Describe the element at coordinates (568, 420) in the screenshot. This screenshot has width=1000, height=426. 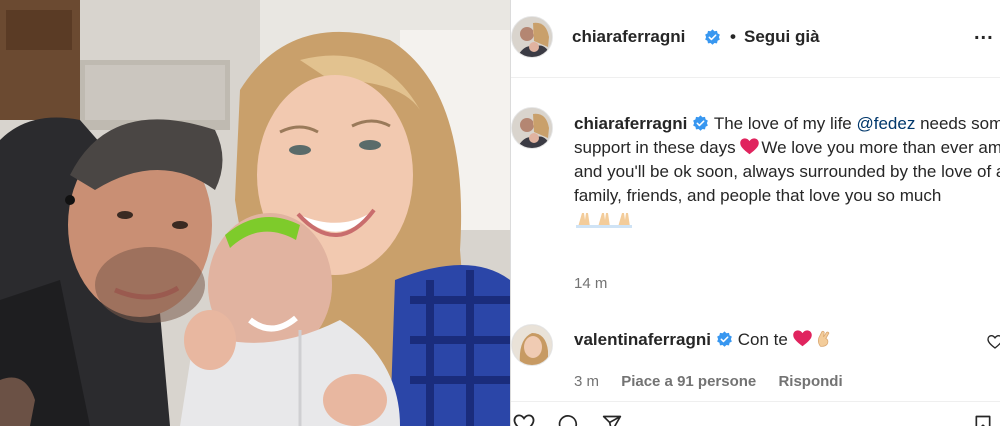
I see `comment-icon` at that location.